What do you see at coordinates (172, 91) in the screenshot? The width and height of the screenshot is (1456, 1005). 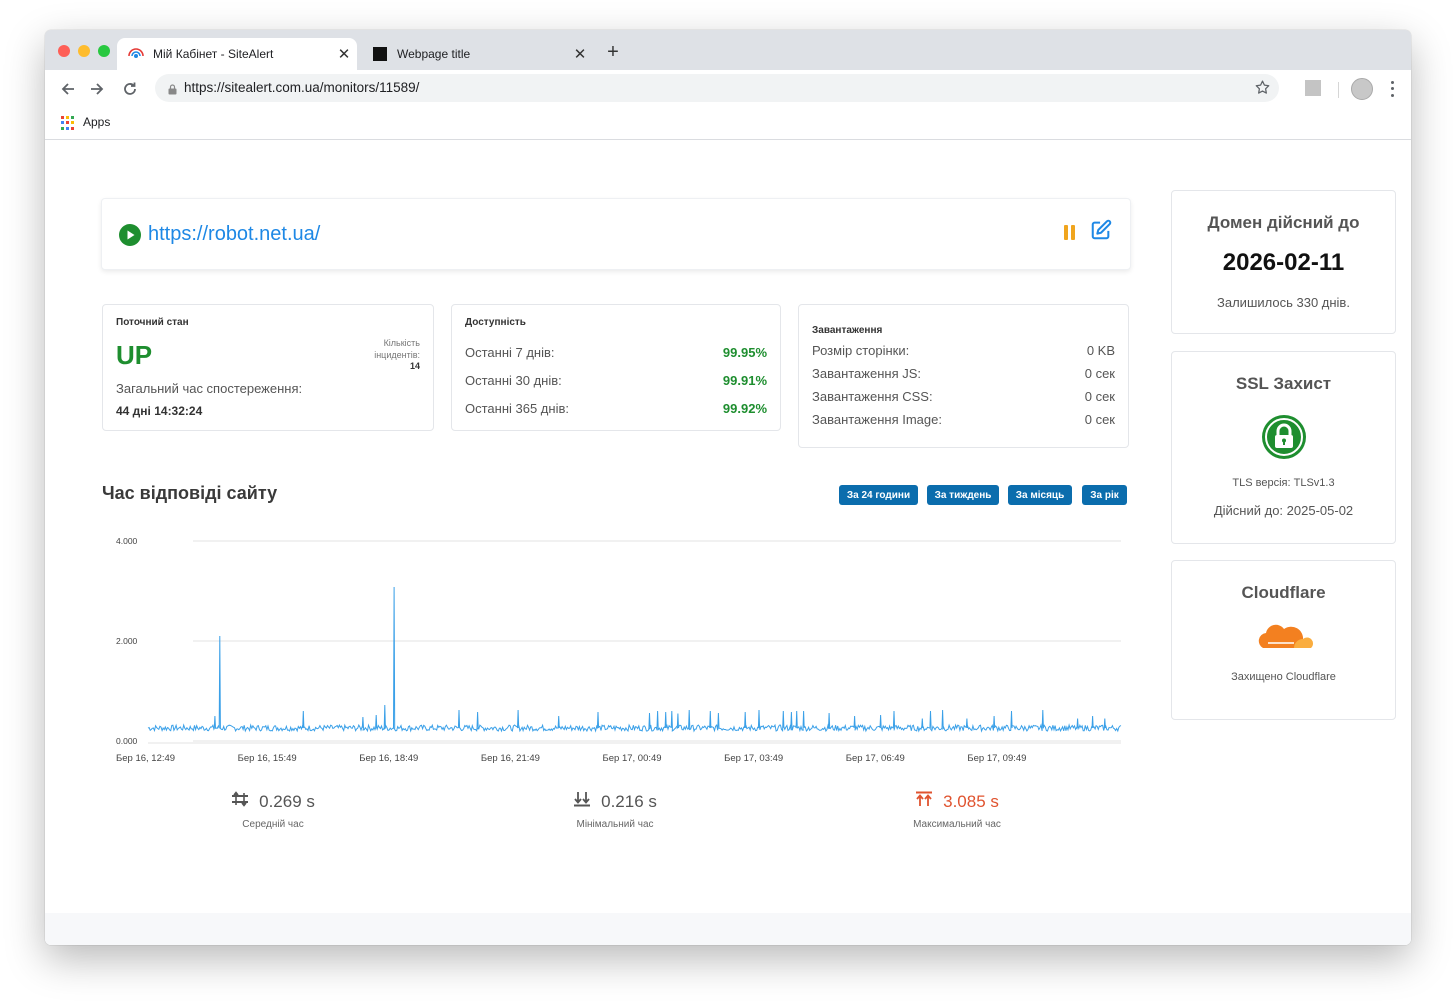 I see `lock-icon` at bounding box center [172, 91].